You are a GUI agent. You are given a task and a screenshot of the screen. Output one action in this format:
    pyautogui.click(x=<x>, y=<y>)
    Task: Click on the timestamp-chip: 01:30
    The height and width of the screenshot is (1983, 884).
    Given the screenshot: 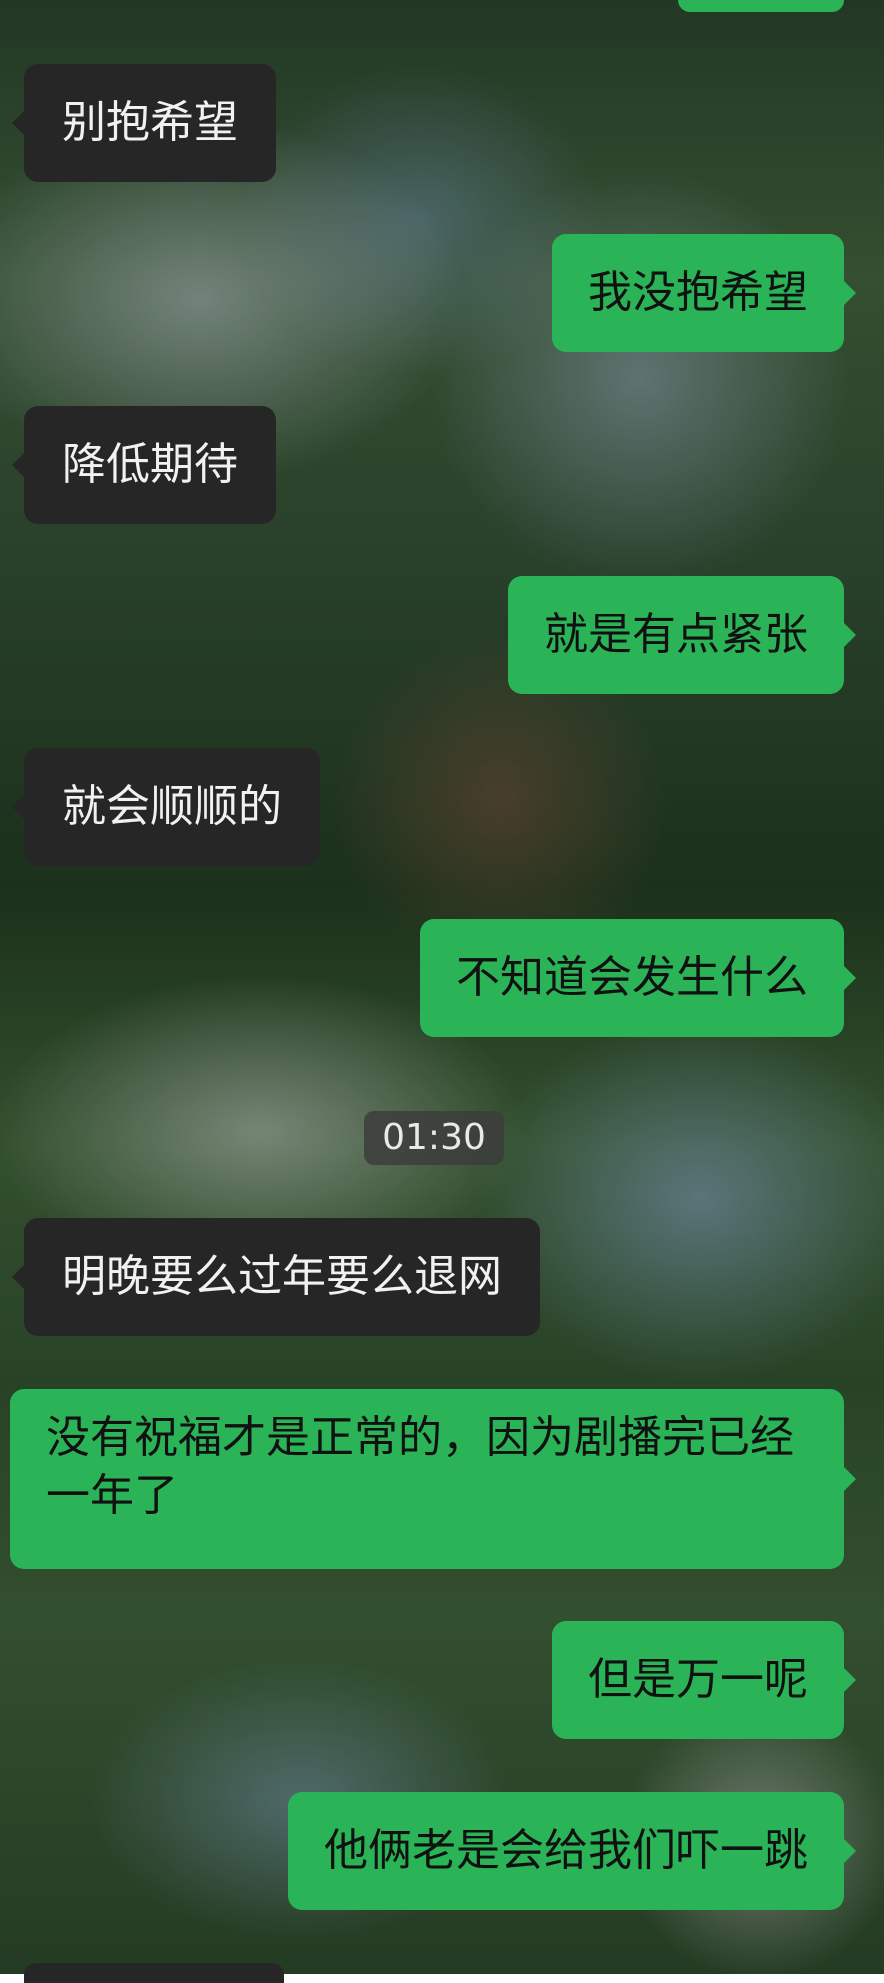 What is the action you would take?
    pyautogui.click(x=434, y=1138)
    